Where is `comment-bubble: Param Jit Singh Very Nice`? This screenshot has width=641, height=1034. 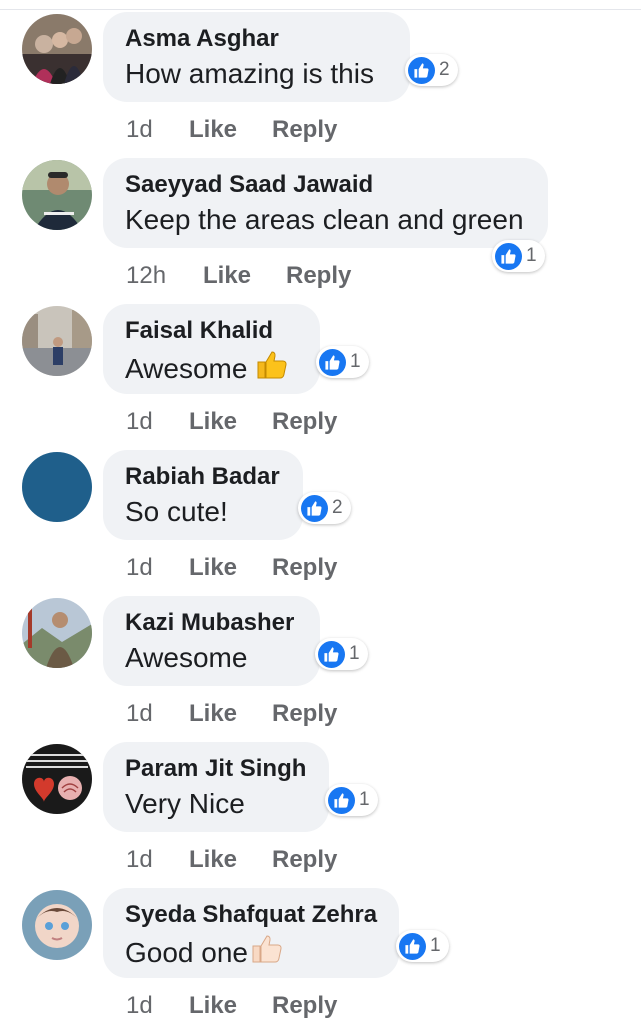
comment-bubble: Param Jit Singh Very Nice is located at coordinates (216, 787).